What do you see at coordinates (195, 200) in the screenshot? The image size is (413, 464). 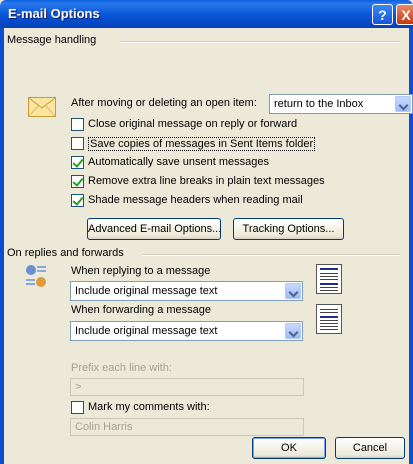 I see `shade-headers-label: Shade message headers when reading mail` at bounding box center [195, 200].